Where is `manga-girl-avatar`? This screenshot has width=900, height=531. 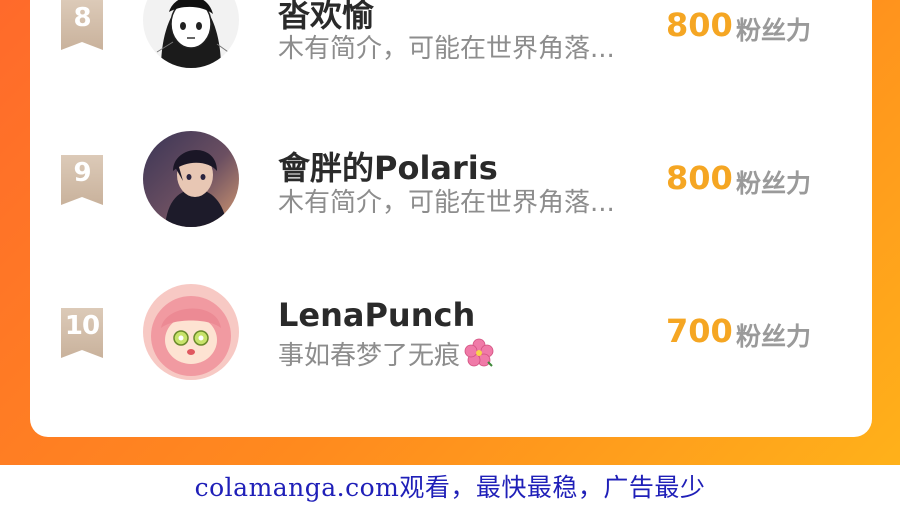
manga-girl-avatar is located at coordinates (191, 34).